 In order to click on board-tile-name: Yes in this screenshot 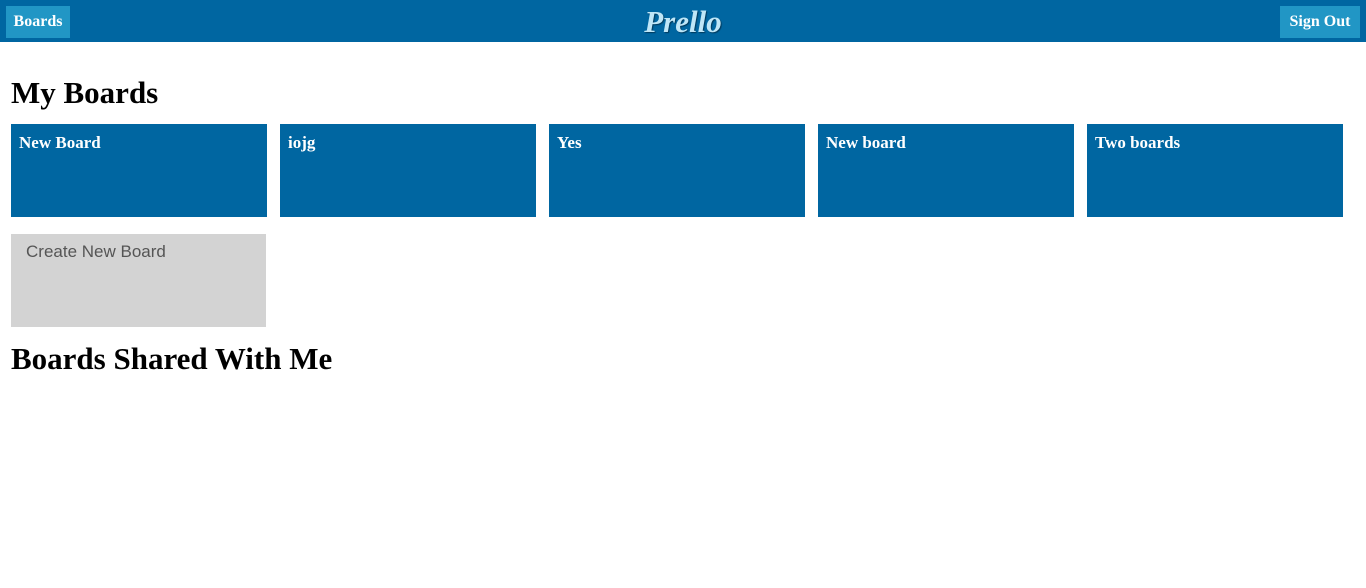, I will do `click(569, 142)`.